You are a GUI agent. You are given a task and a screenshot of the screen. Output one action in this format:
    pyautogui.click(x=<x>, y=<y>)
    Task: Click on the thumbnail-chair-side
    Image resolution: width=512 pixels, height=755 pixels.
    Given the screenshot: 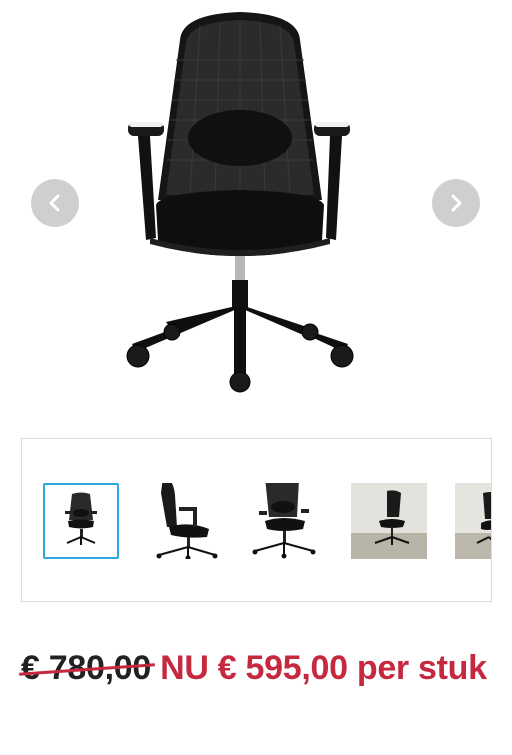 What is the action you would take?
    pyautogui.click(x=187, y=521)
    